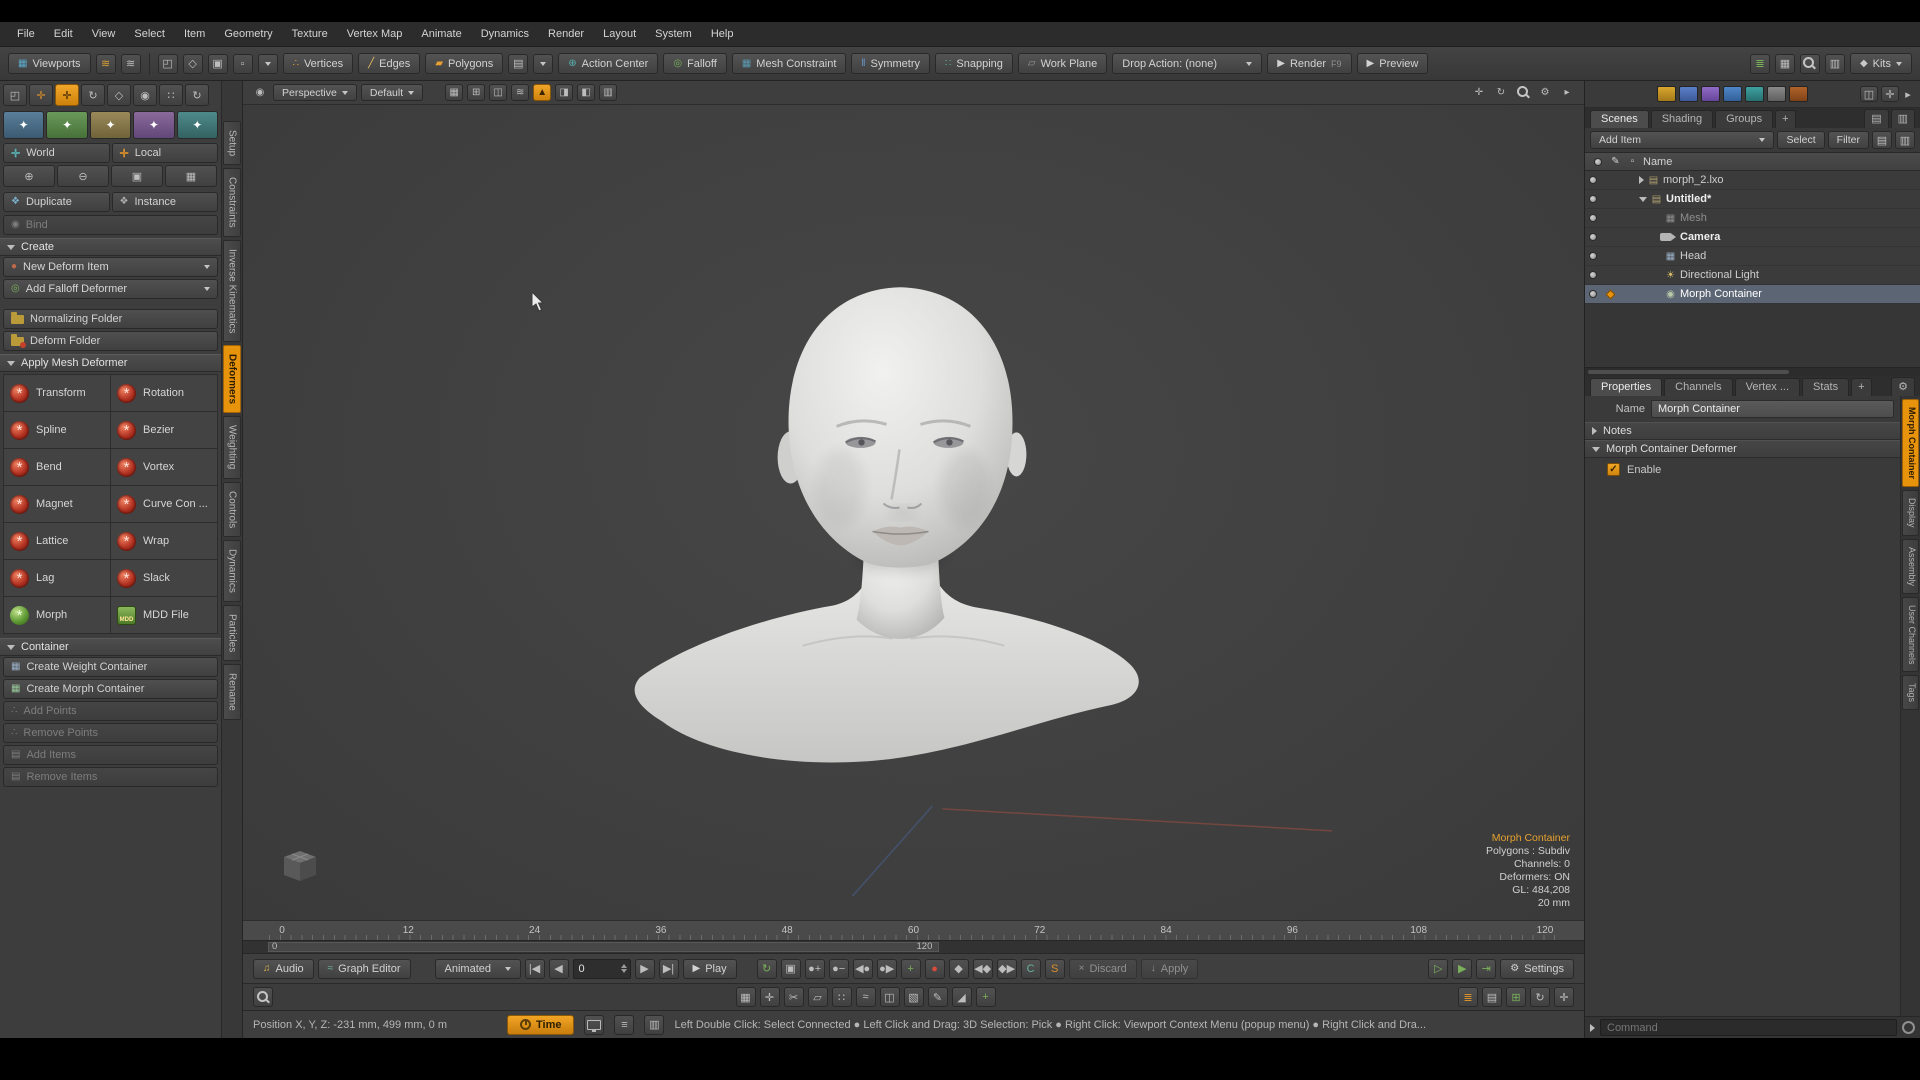 This screenshot has height=1080, width=1920. Describe the element at coordinates (817, 997) in the screenshot. I see `workplane-snap-icon: ▱` at that location.